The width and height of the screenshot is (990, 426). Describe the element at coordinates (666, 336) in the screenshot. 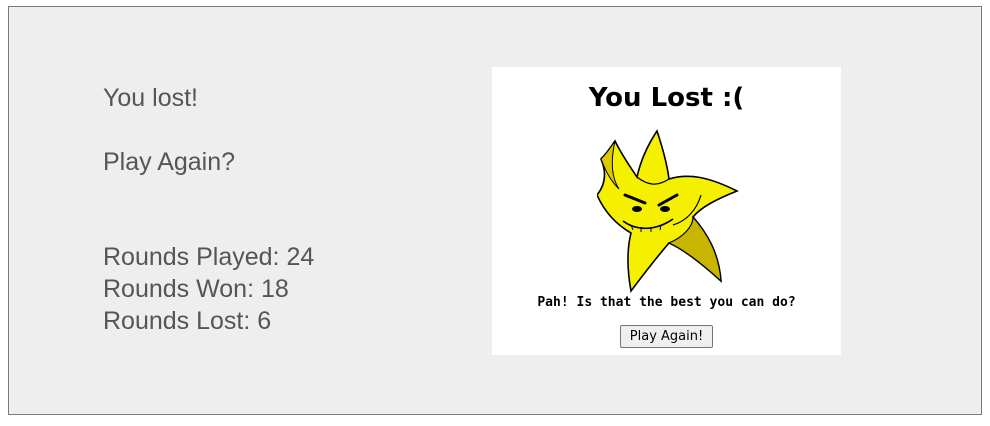

I see `play-again-button: Play Again!` at that location.